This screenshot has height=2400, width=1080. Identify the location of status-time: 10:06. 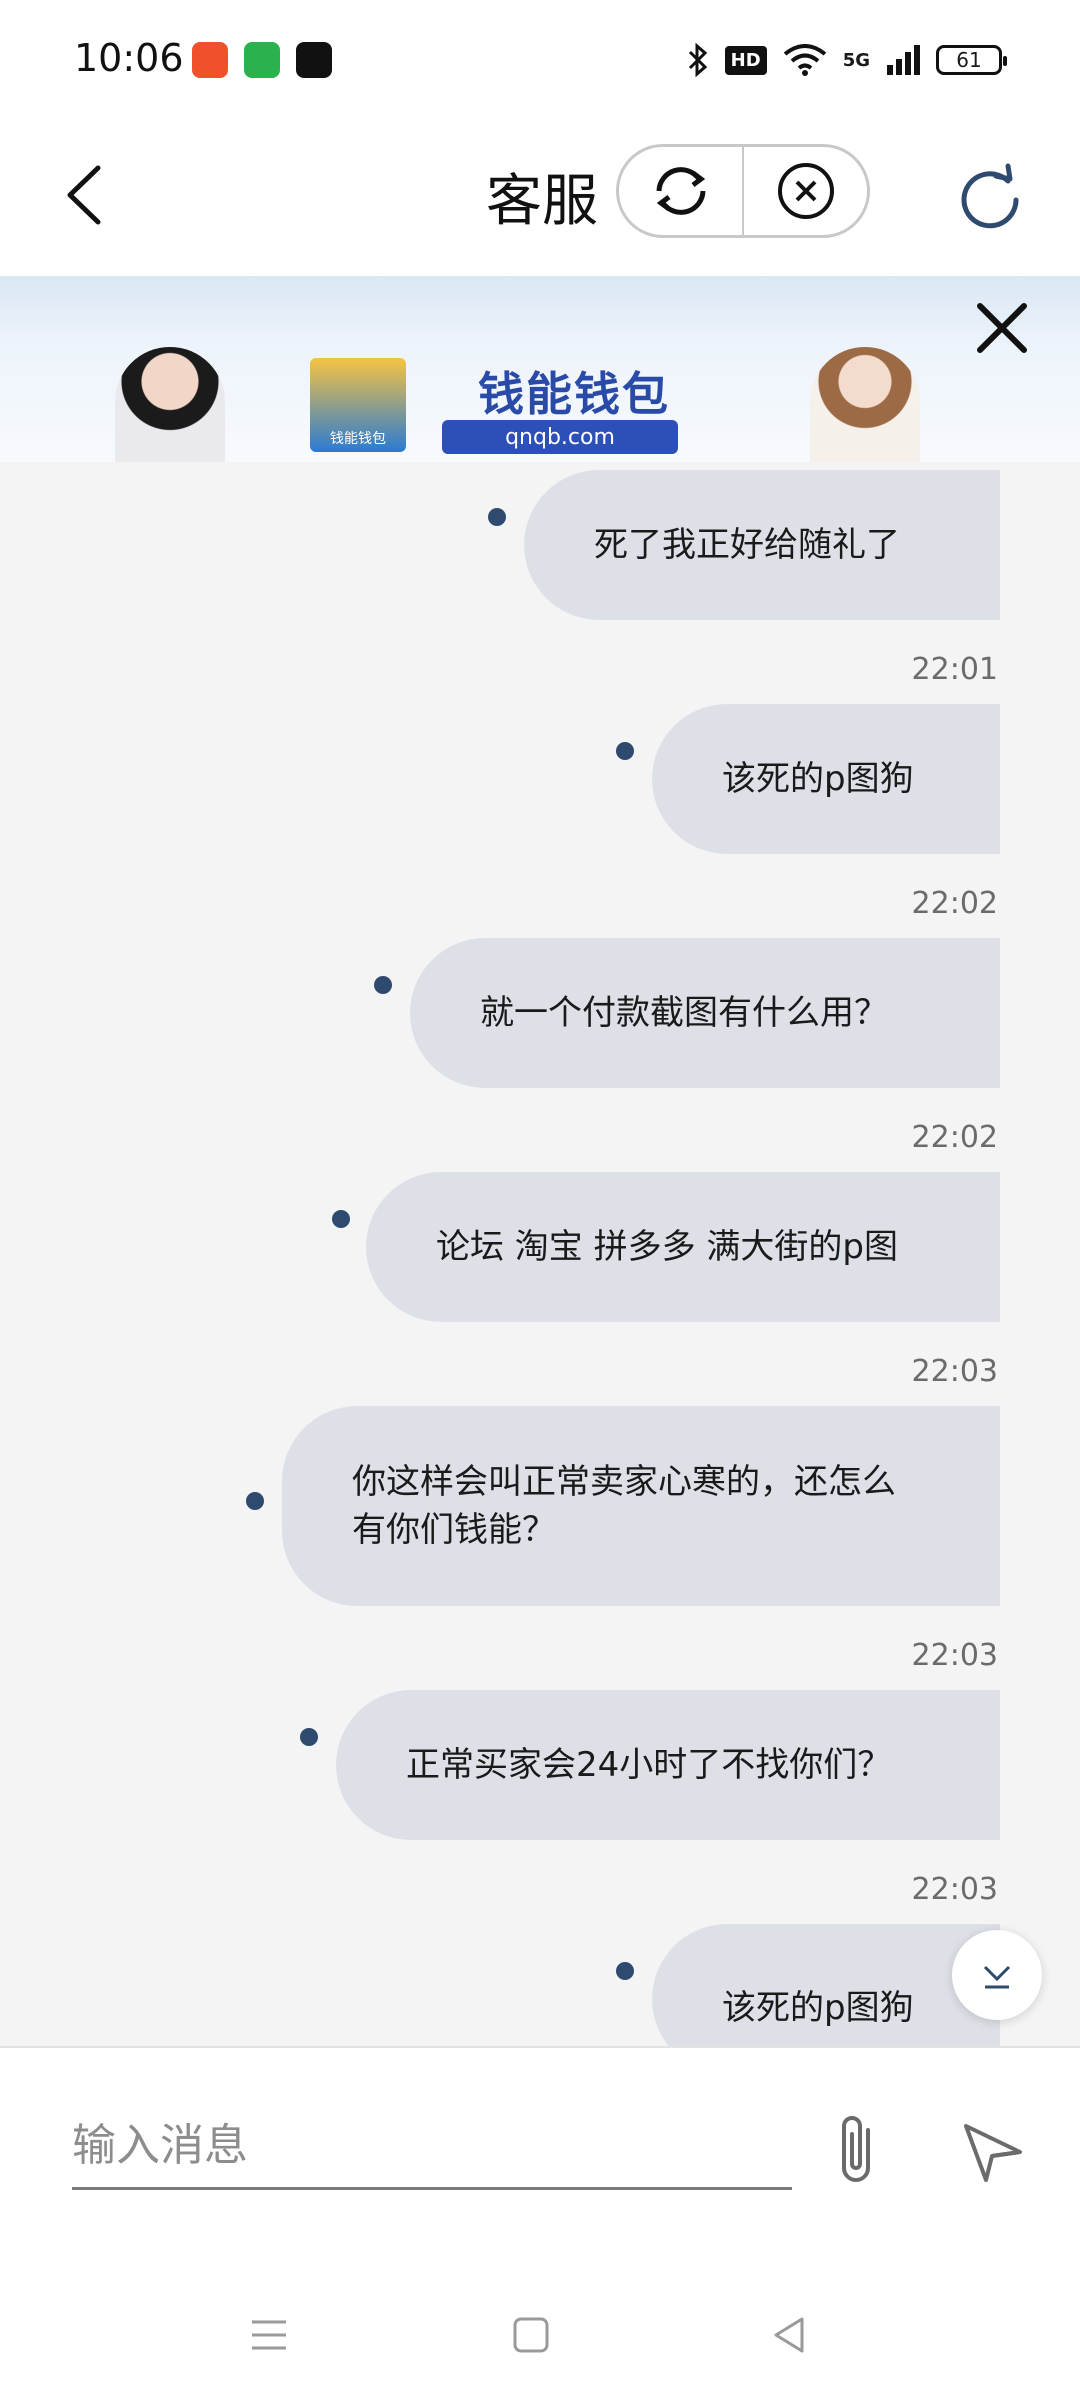
(129, 58).